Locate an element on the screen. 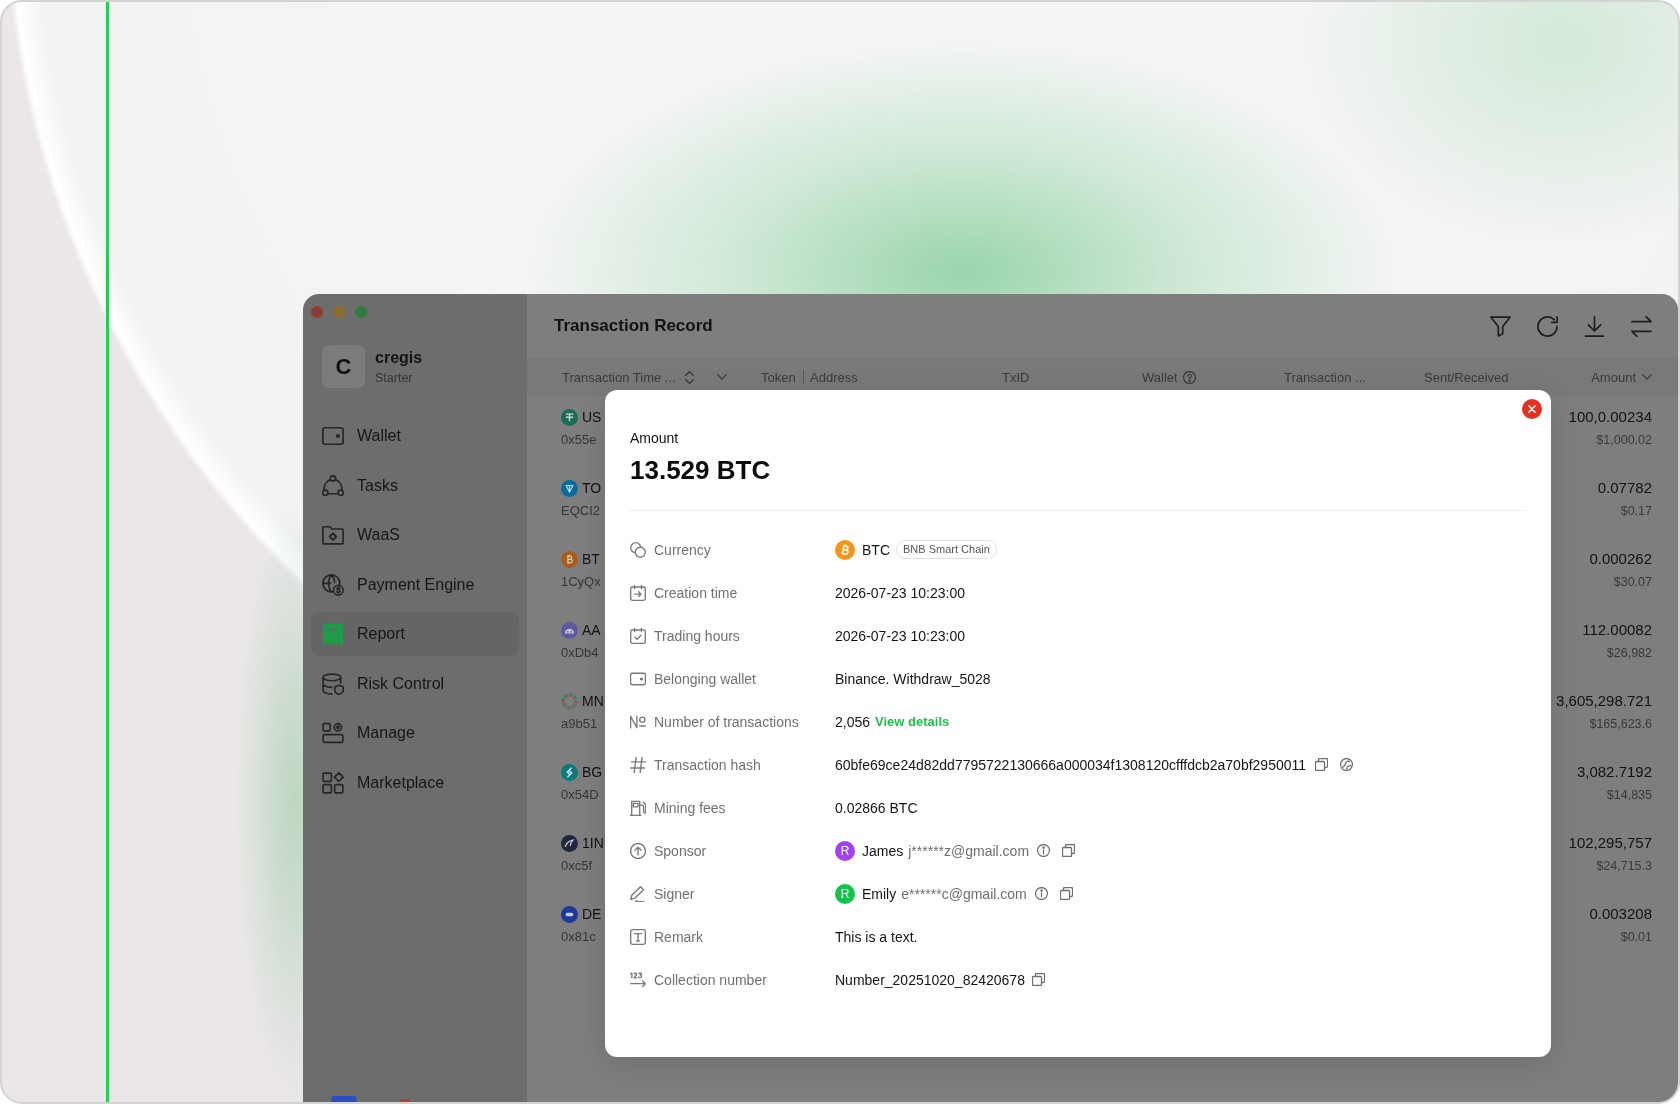 The height and width of the screenshot is (1104, 1680). sidebar-item: WaaS is located at coordinates (415, 535).